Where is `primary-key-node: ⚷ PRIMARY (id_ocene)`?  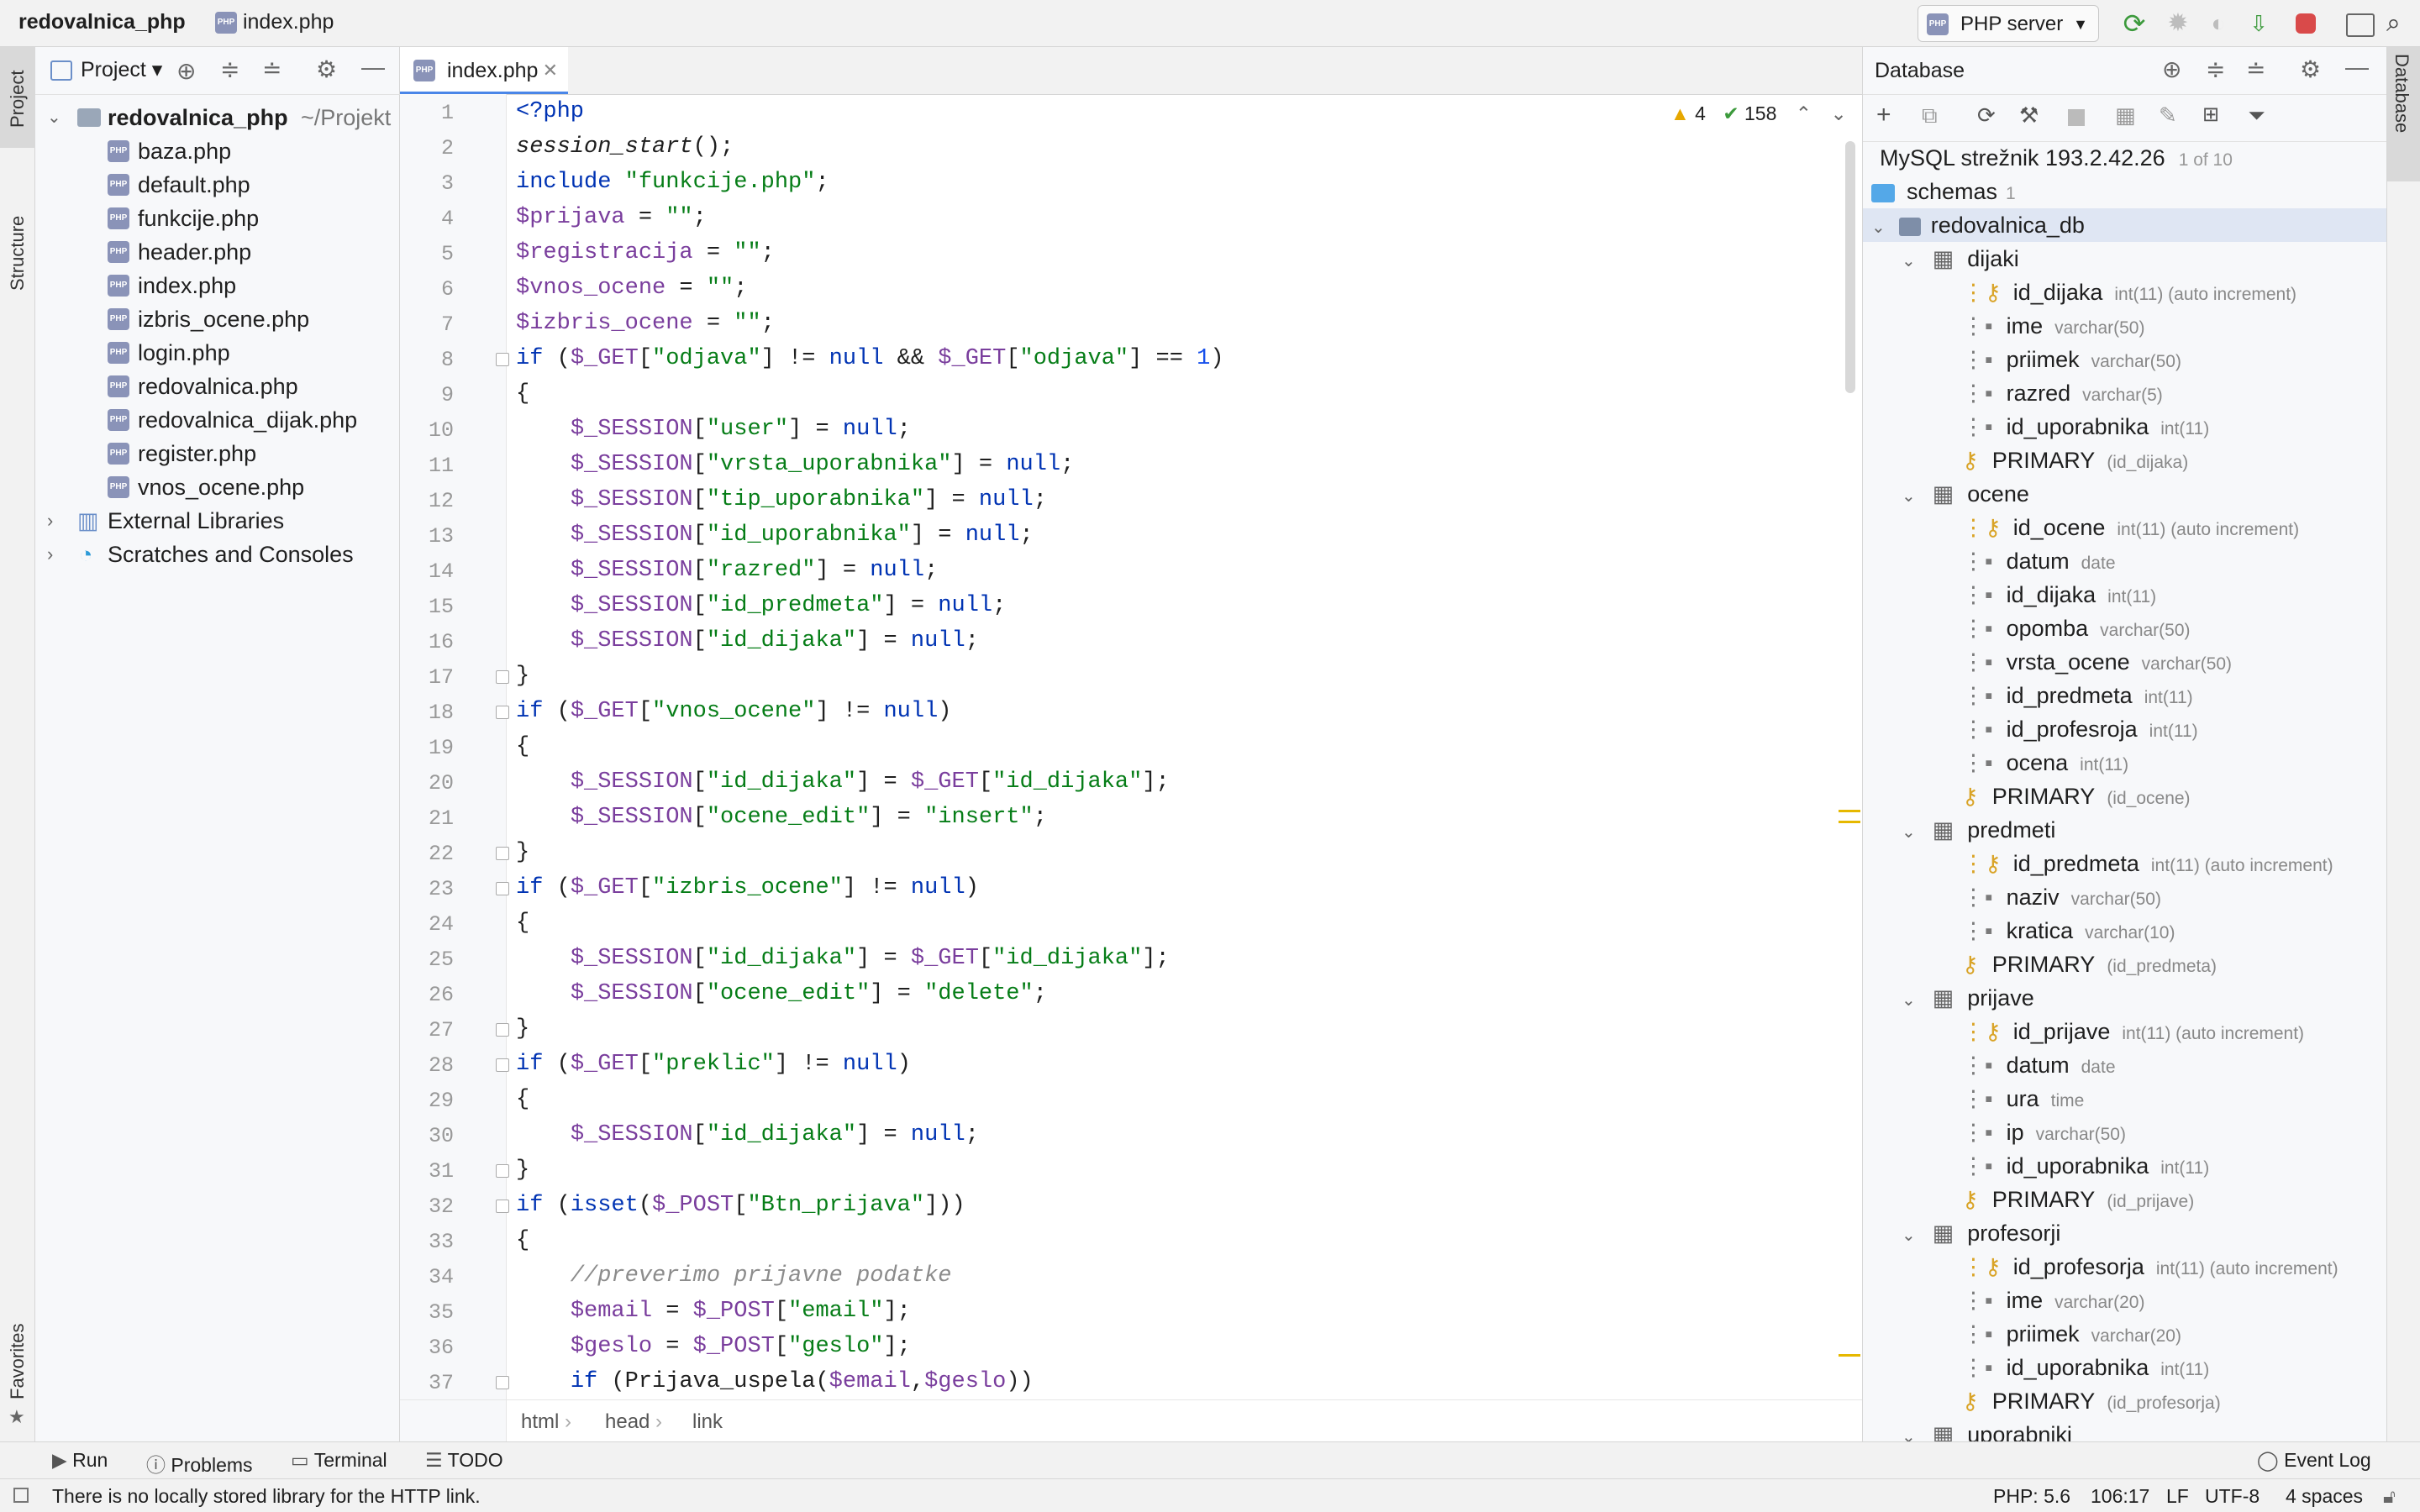
primary-key-node: ⚷ PRIMARY (id_ocene) is located at coordinates (2076, 796).